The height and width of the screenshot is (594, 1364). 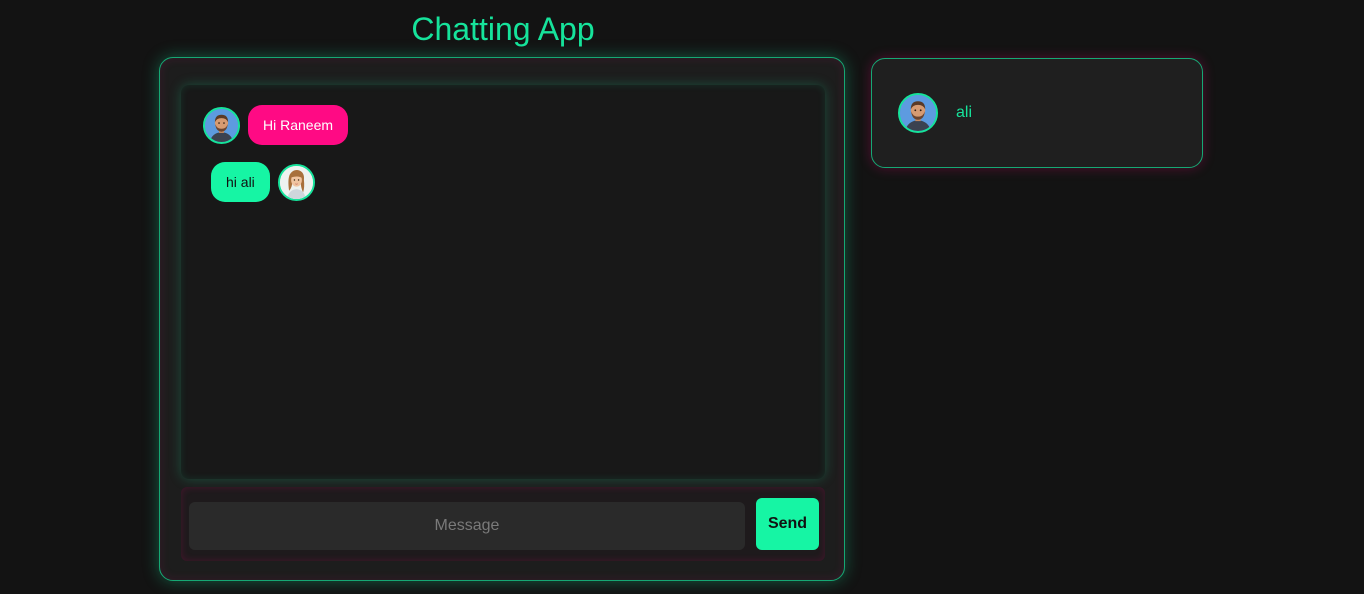 What do you see at coordinates (964, 112) in the screenshot?
I see `user-name: ali` at bounding box center [964, 112].